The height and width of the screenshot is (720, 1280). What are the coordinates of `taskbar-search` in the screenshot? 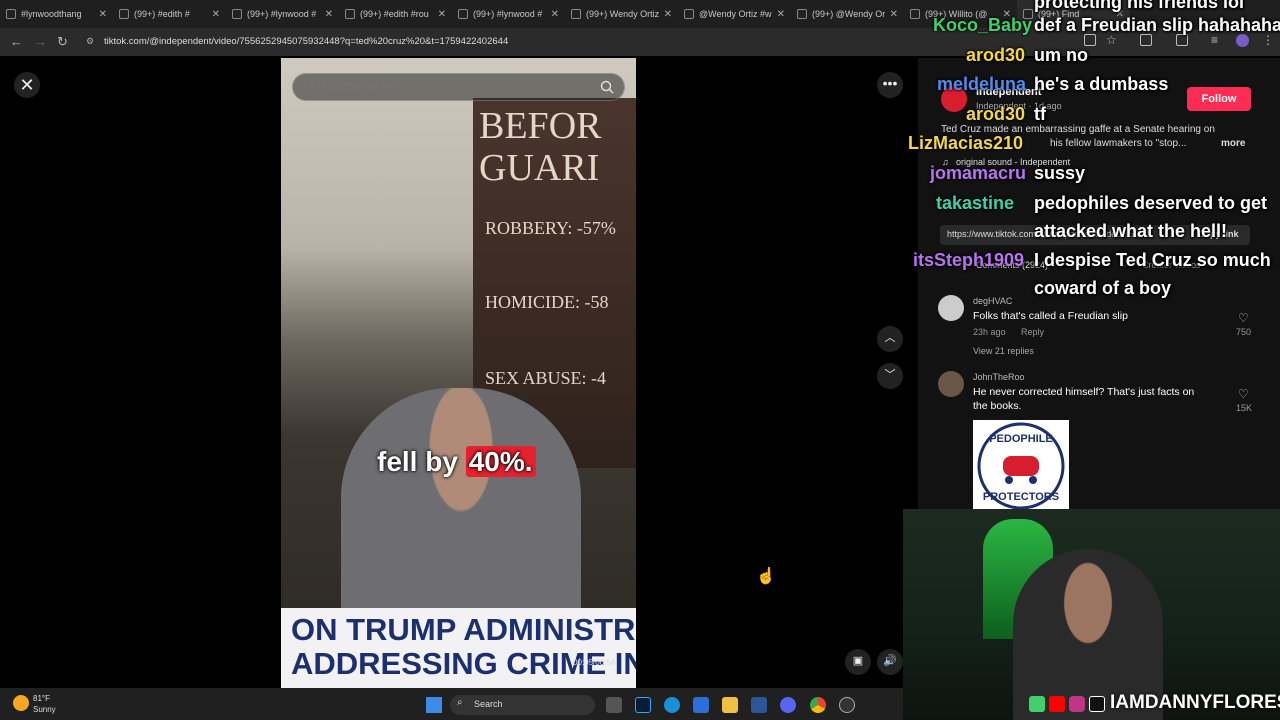 It's located at (522, 705).